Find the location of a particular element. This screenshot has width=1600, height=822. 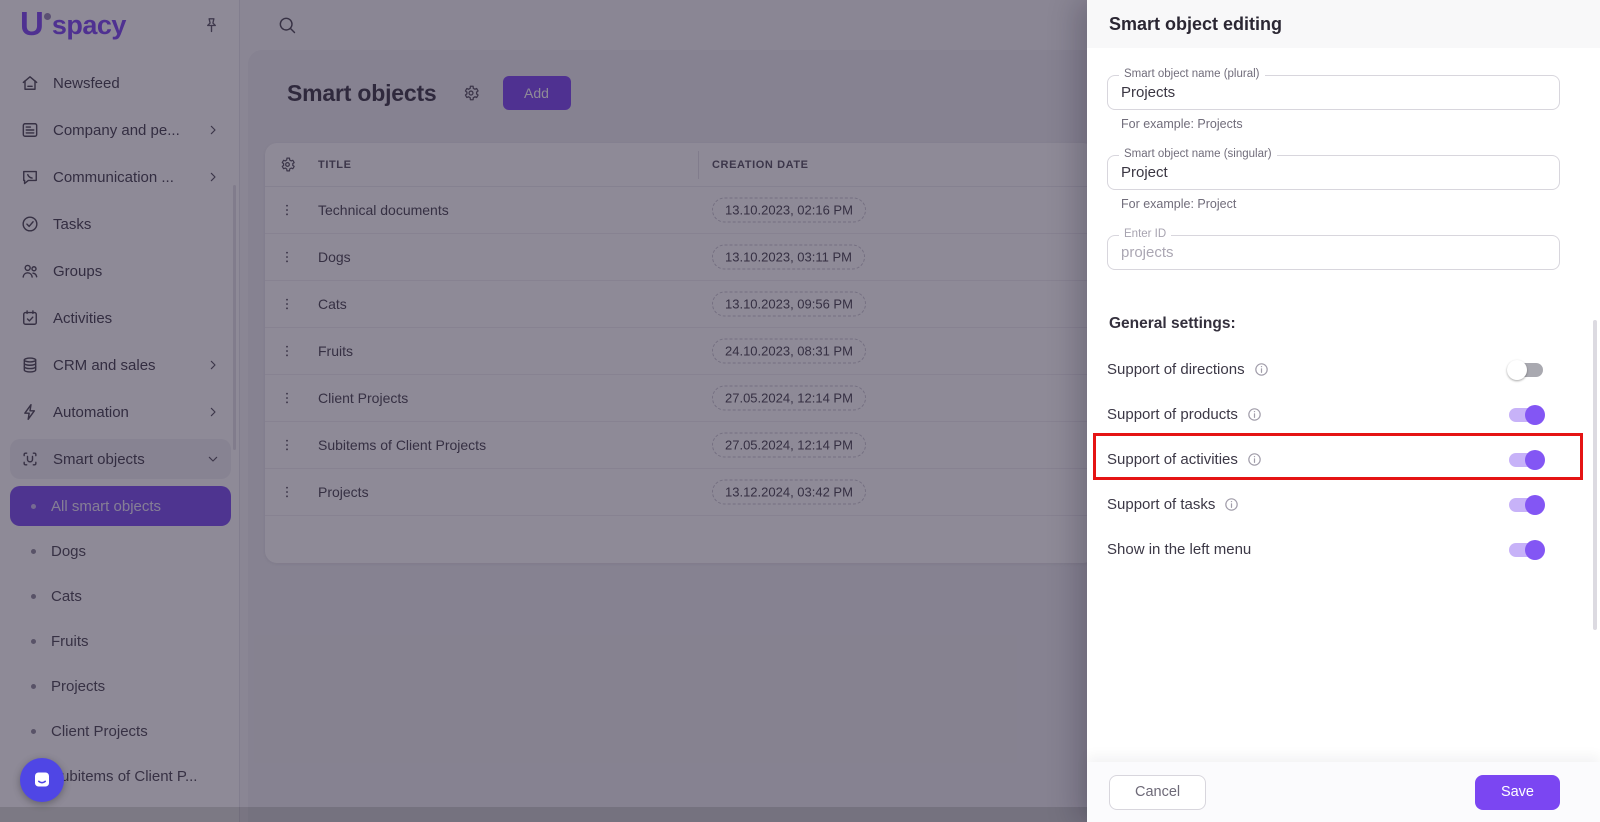

field-enter-id: Enter ID is located at coordinates (1333, 249).